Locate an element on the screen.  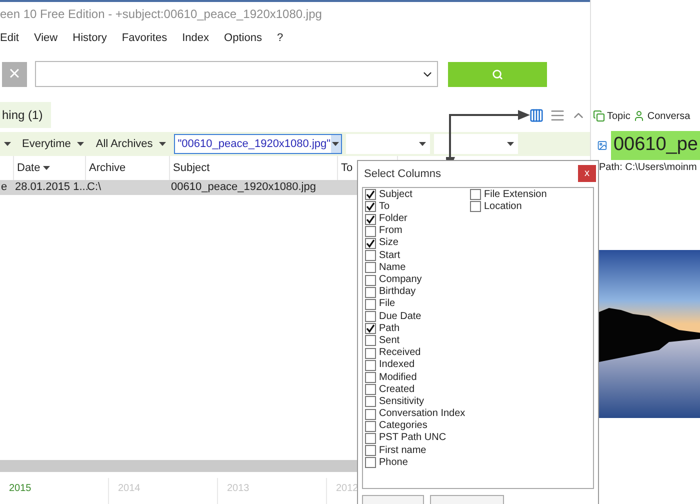
table-cell: C:\ is located at coordinates (94, 187).